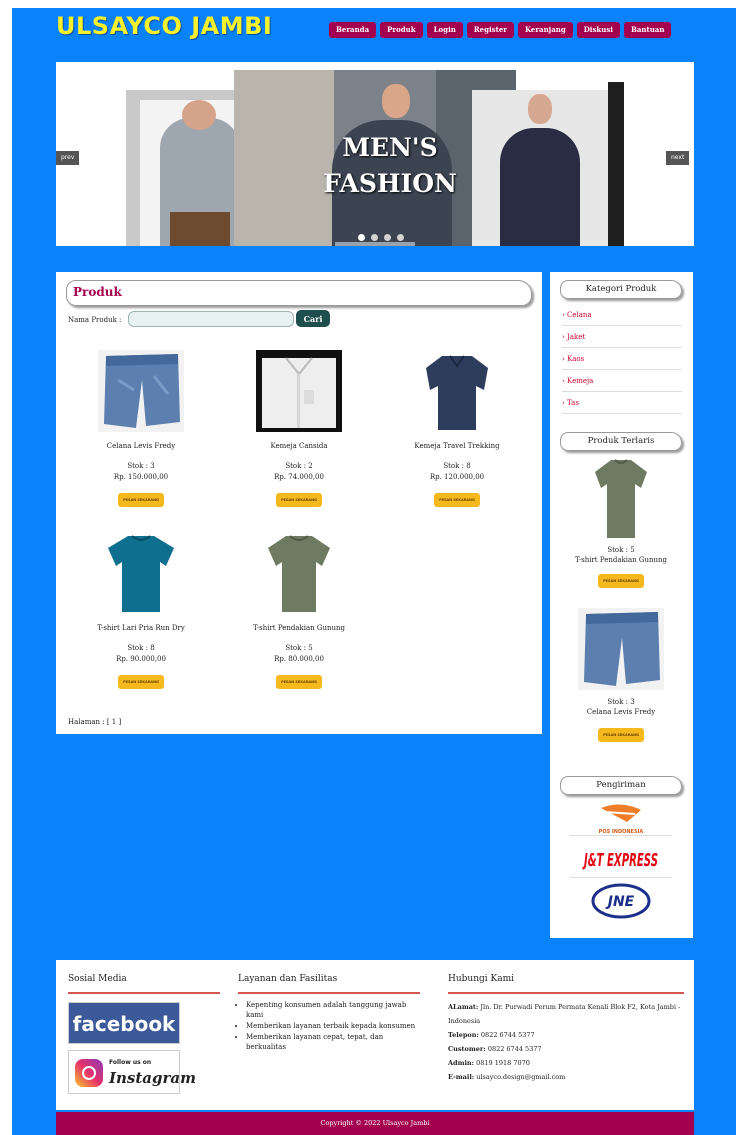 This screenshot has width=749, height=1135. What do you see at coordinates (68, 158) in the screenshot?
I see `banner-prev-button: prev` at bounding box center [68, 158].